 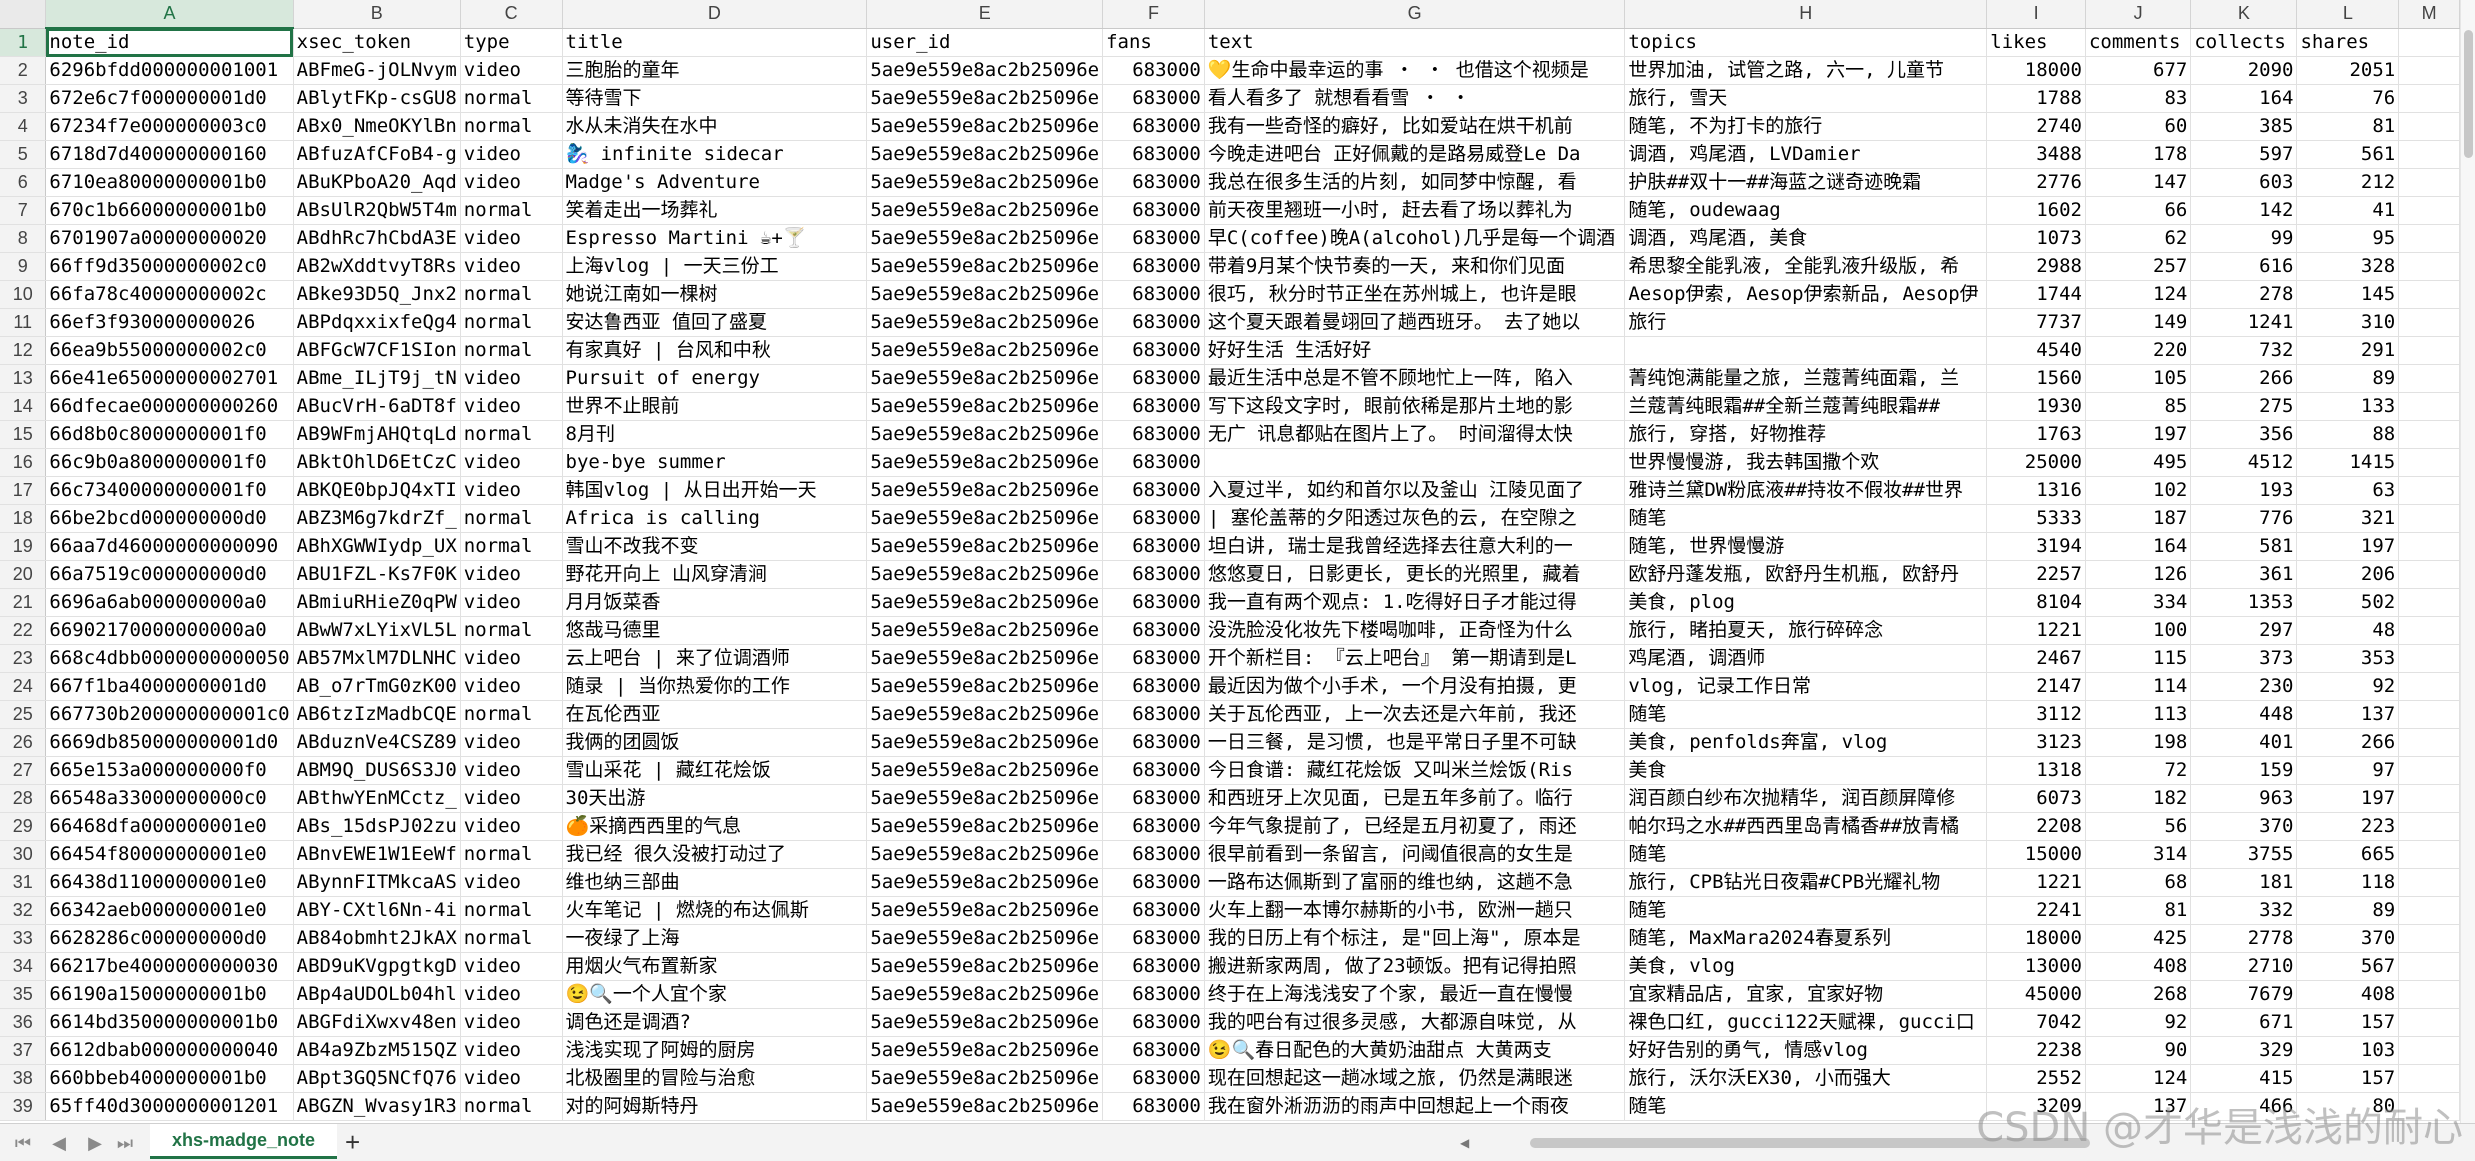 What do you see at coordinates (2138, 98) in the screenshot?
I see `table-cell: 83` at bounding box center [2138, 98].